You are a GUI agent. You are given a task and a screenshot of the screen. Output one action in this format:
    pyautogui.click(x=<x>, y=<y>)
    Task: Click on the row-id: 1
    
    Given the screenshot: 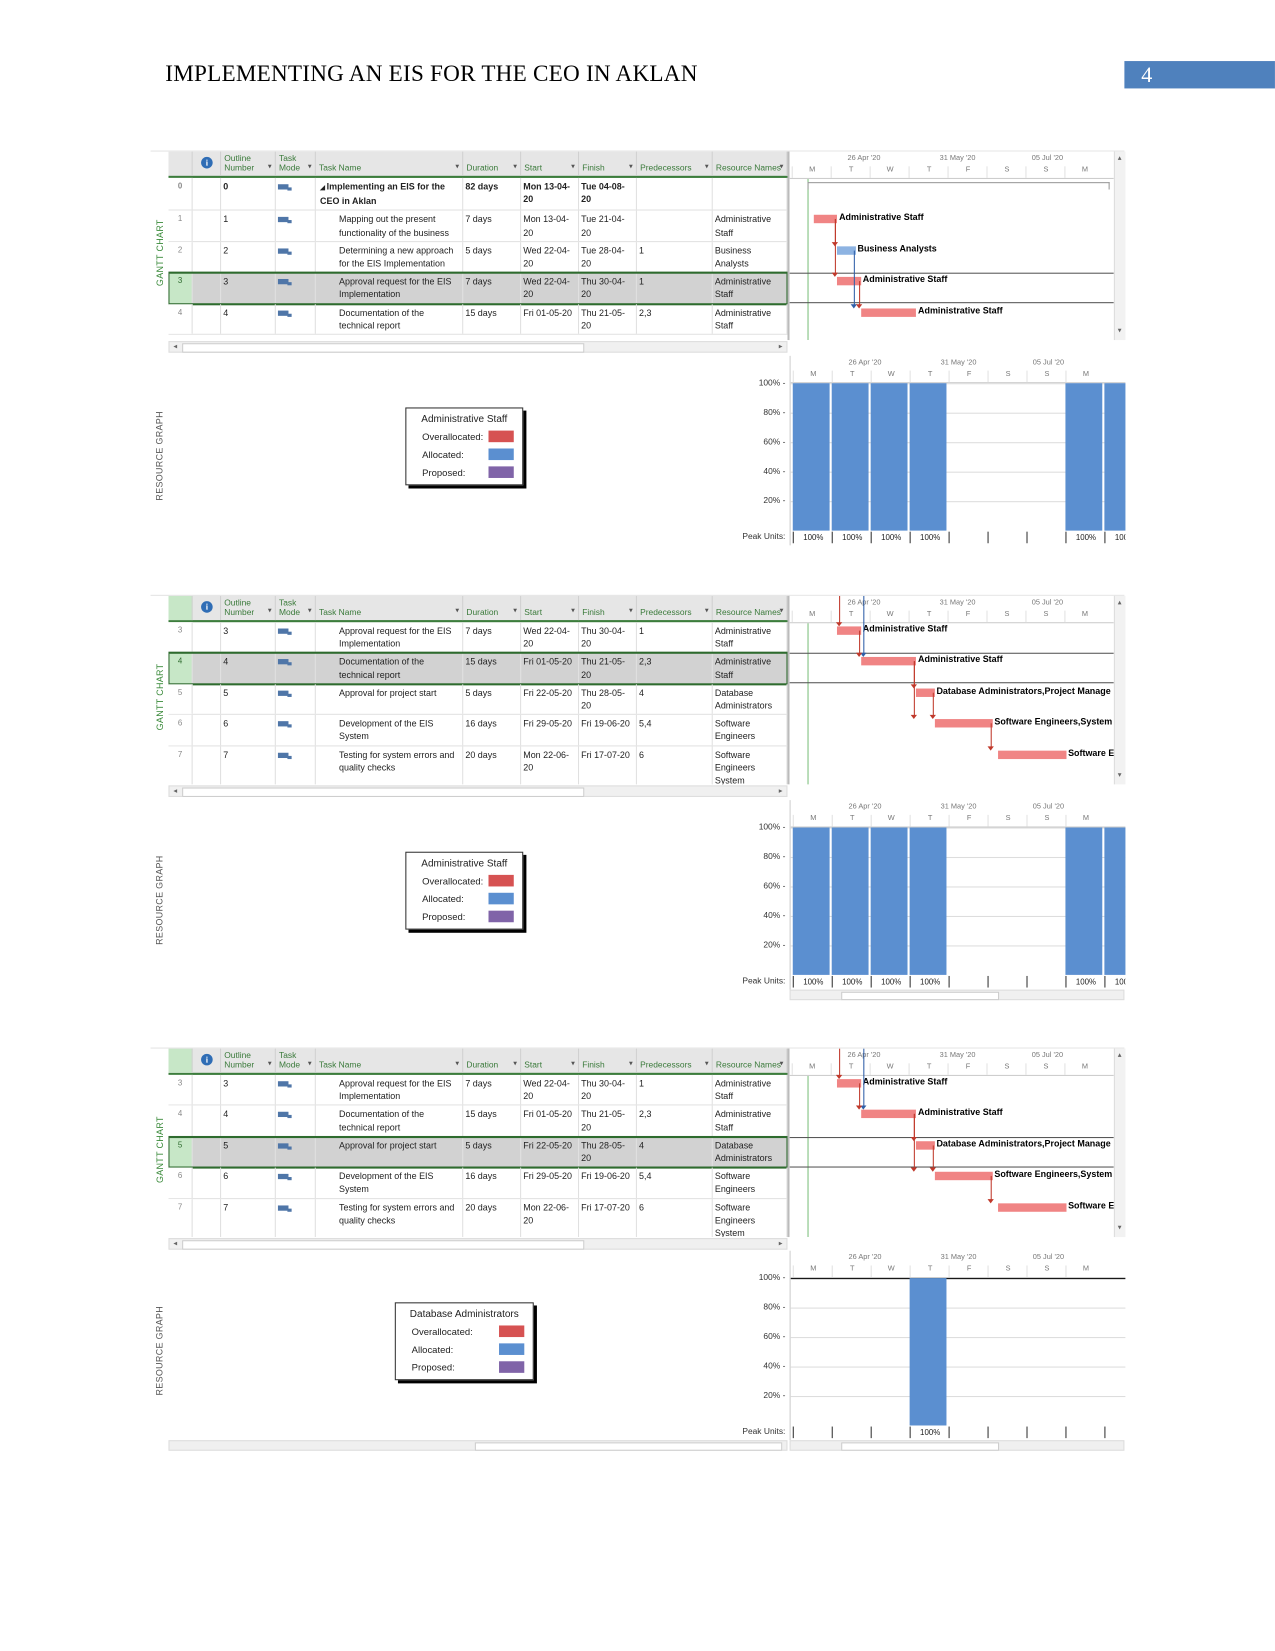 What is the action you would take?
    pyautogui.click(x=180, y=225)
    